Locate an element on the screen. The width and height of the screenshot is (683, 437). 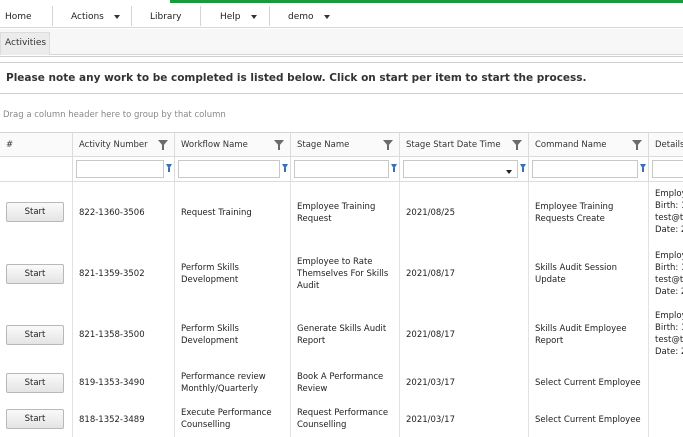
activity-number: 819-1353-3490 is located at coordinates (112, 383).